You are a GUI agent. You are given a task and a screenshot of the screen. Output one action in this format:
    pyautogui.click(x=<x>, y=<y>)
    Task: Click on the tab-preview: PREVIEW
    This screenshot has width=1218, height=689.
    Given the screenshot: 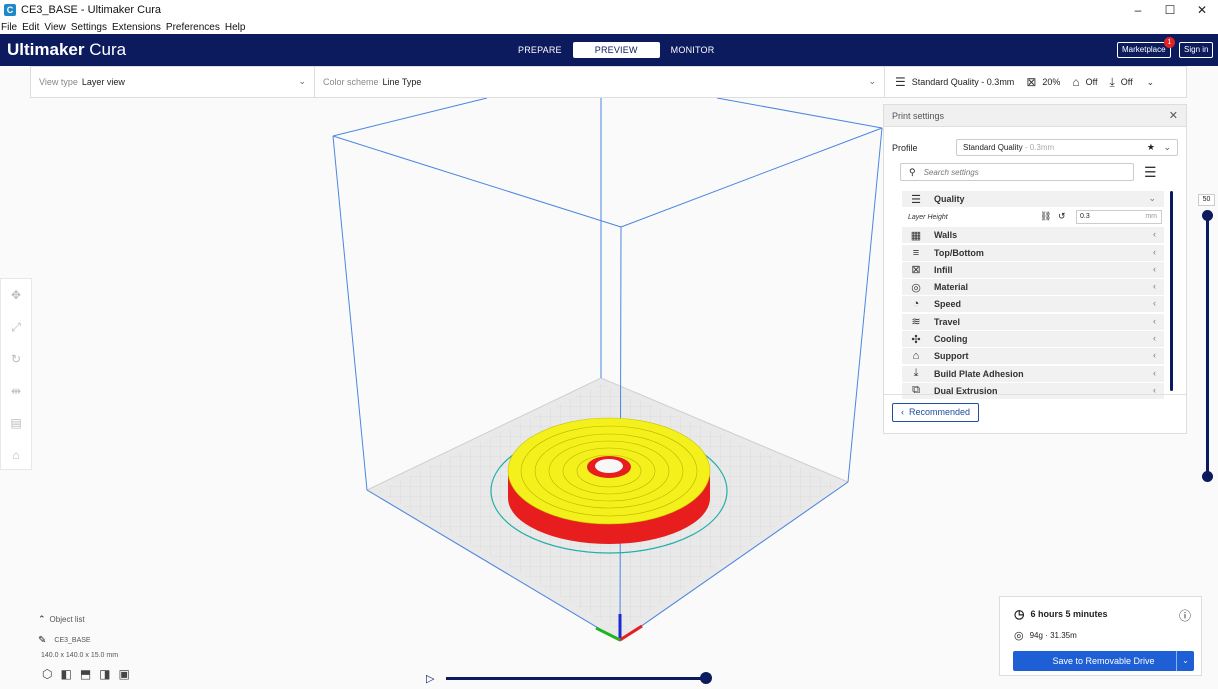 What is the action you would take?
    pyautogui.click(x=616, y=50)
    